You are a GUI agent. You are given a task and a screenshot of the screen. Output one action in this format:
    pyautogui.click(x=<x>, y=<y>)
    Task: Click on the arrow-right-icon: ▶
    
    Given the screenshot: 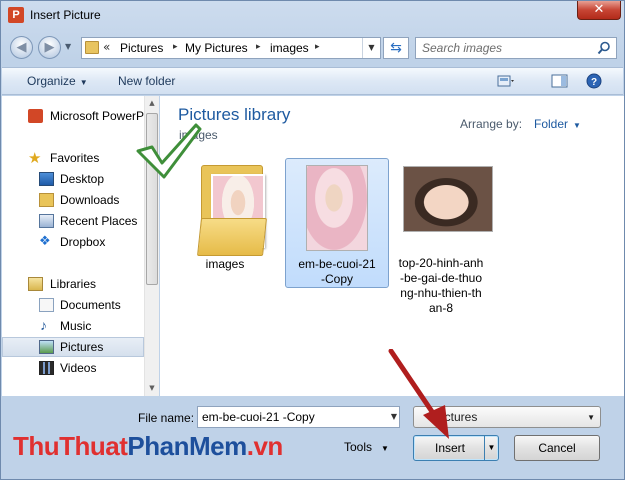 What is the action you would take?
    pyautogui.click(x=49, y=47)
    